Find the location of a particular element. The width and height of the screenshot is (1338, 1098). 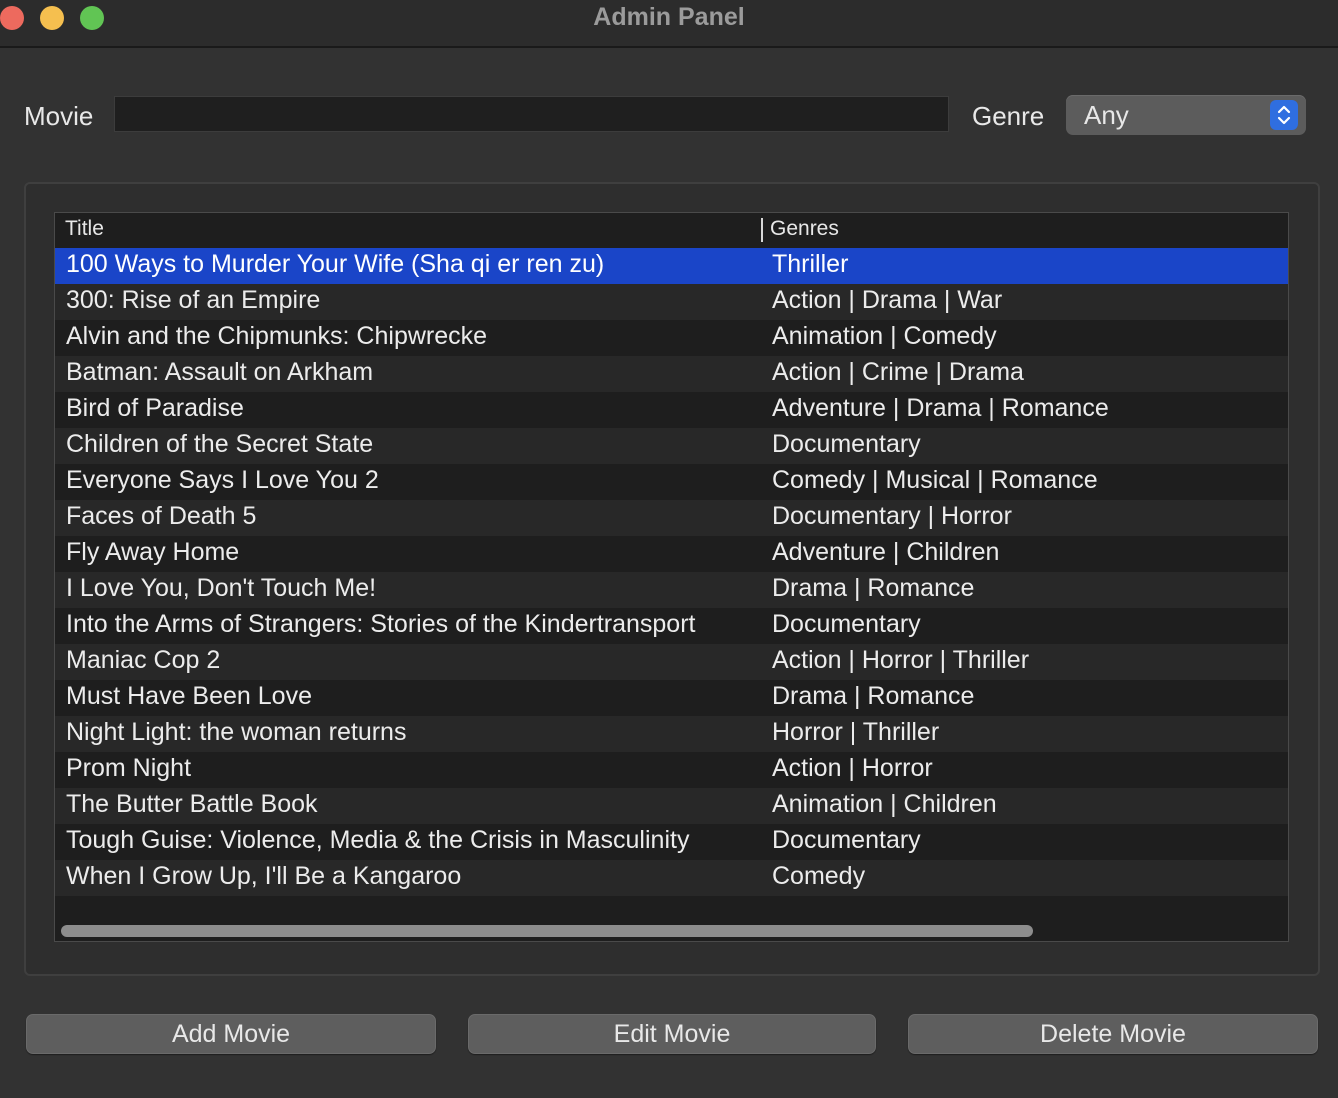

genre-label: Genre is located at coordinates (1008, 116).